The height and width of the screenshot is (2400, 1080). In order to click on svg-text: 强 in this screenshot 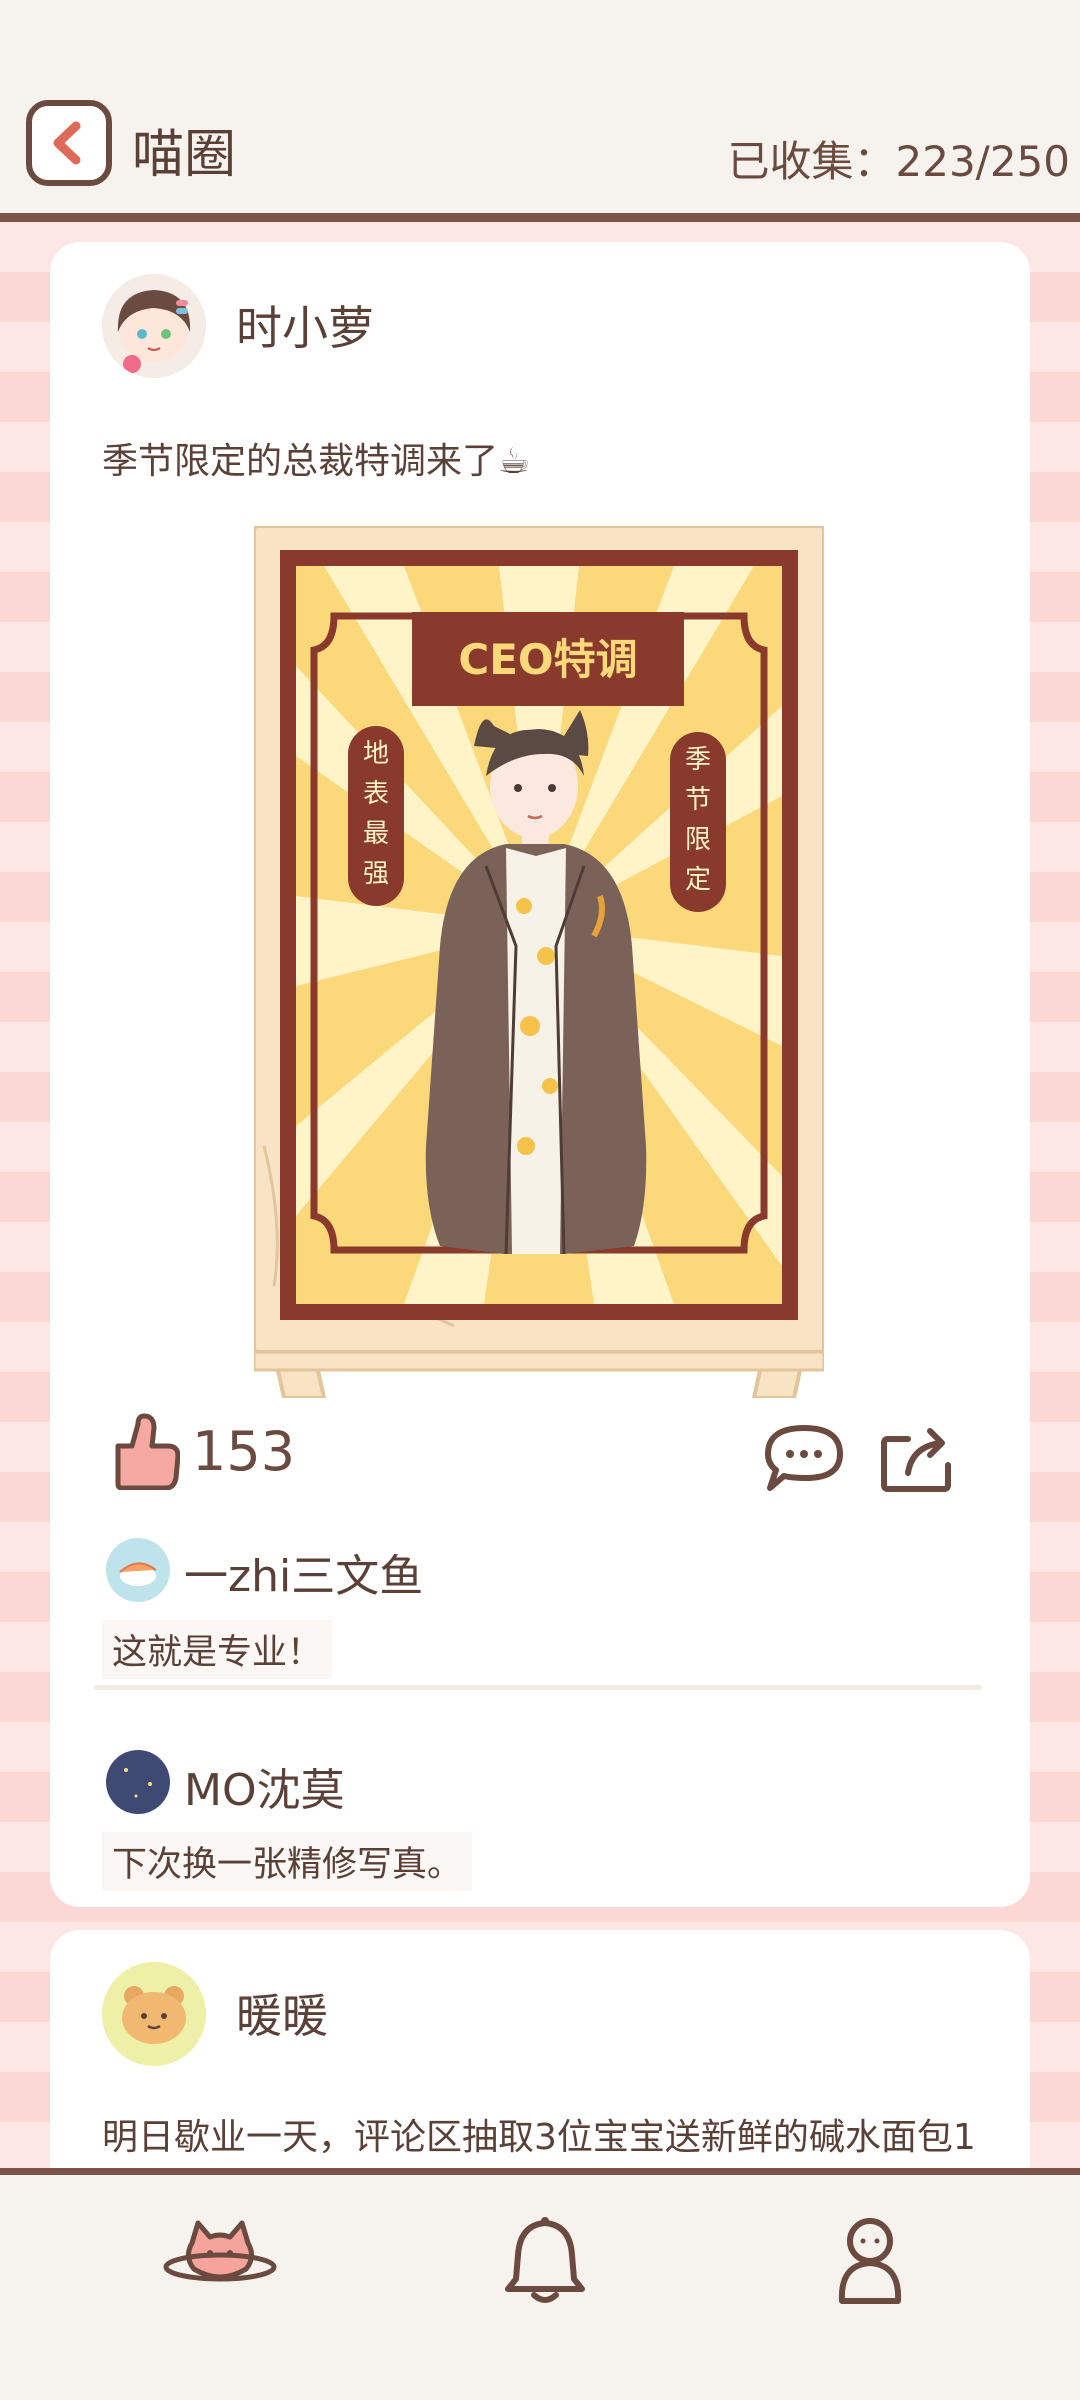, I will do `click(376, 874)`.